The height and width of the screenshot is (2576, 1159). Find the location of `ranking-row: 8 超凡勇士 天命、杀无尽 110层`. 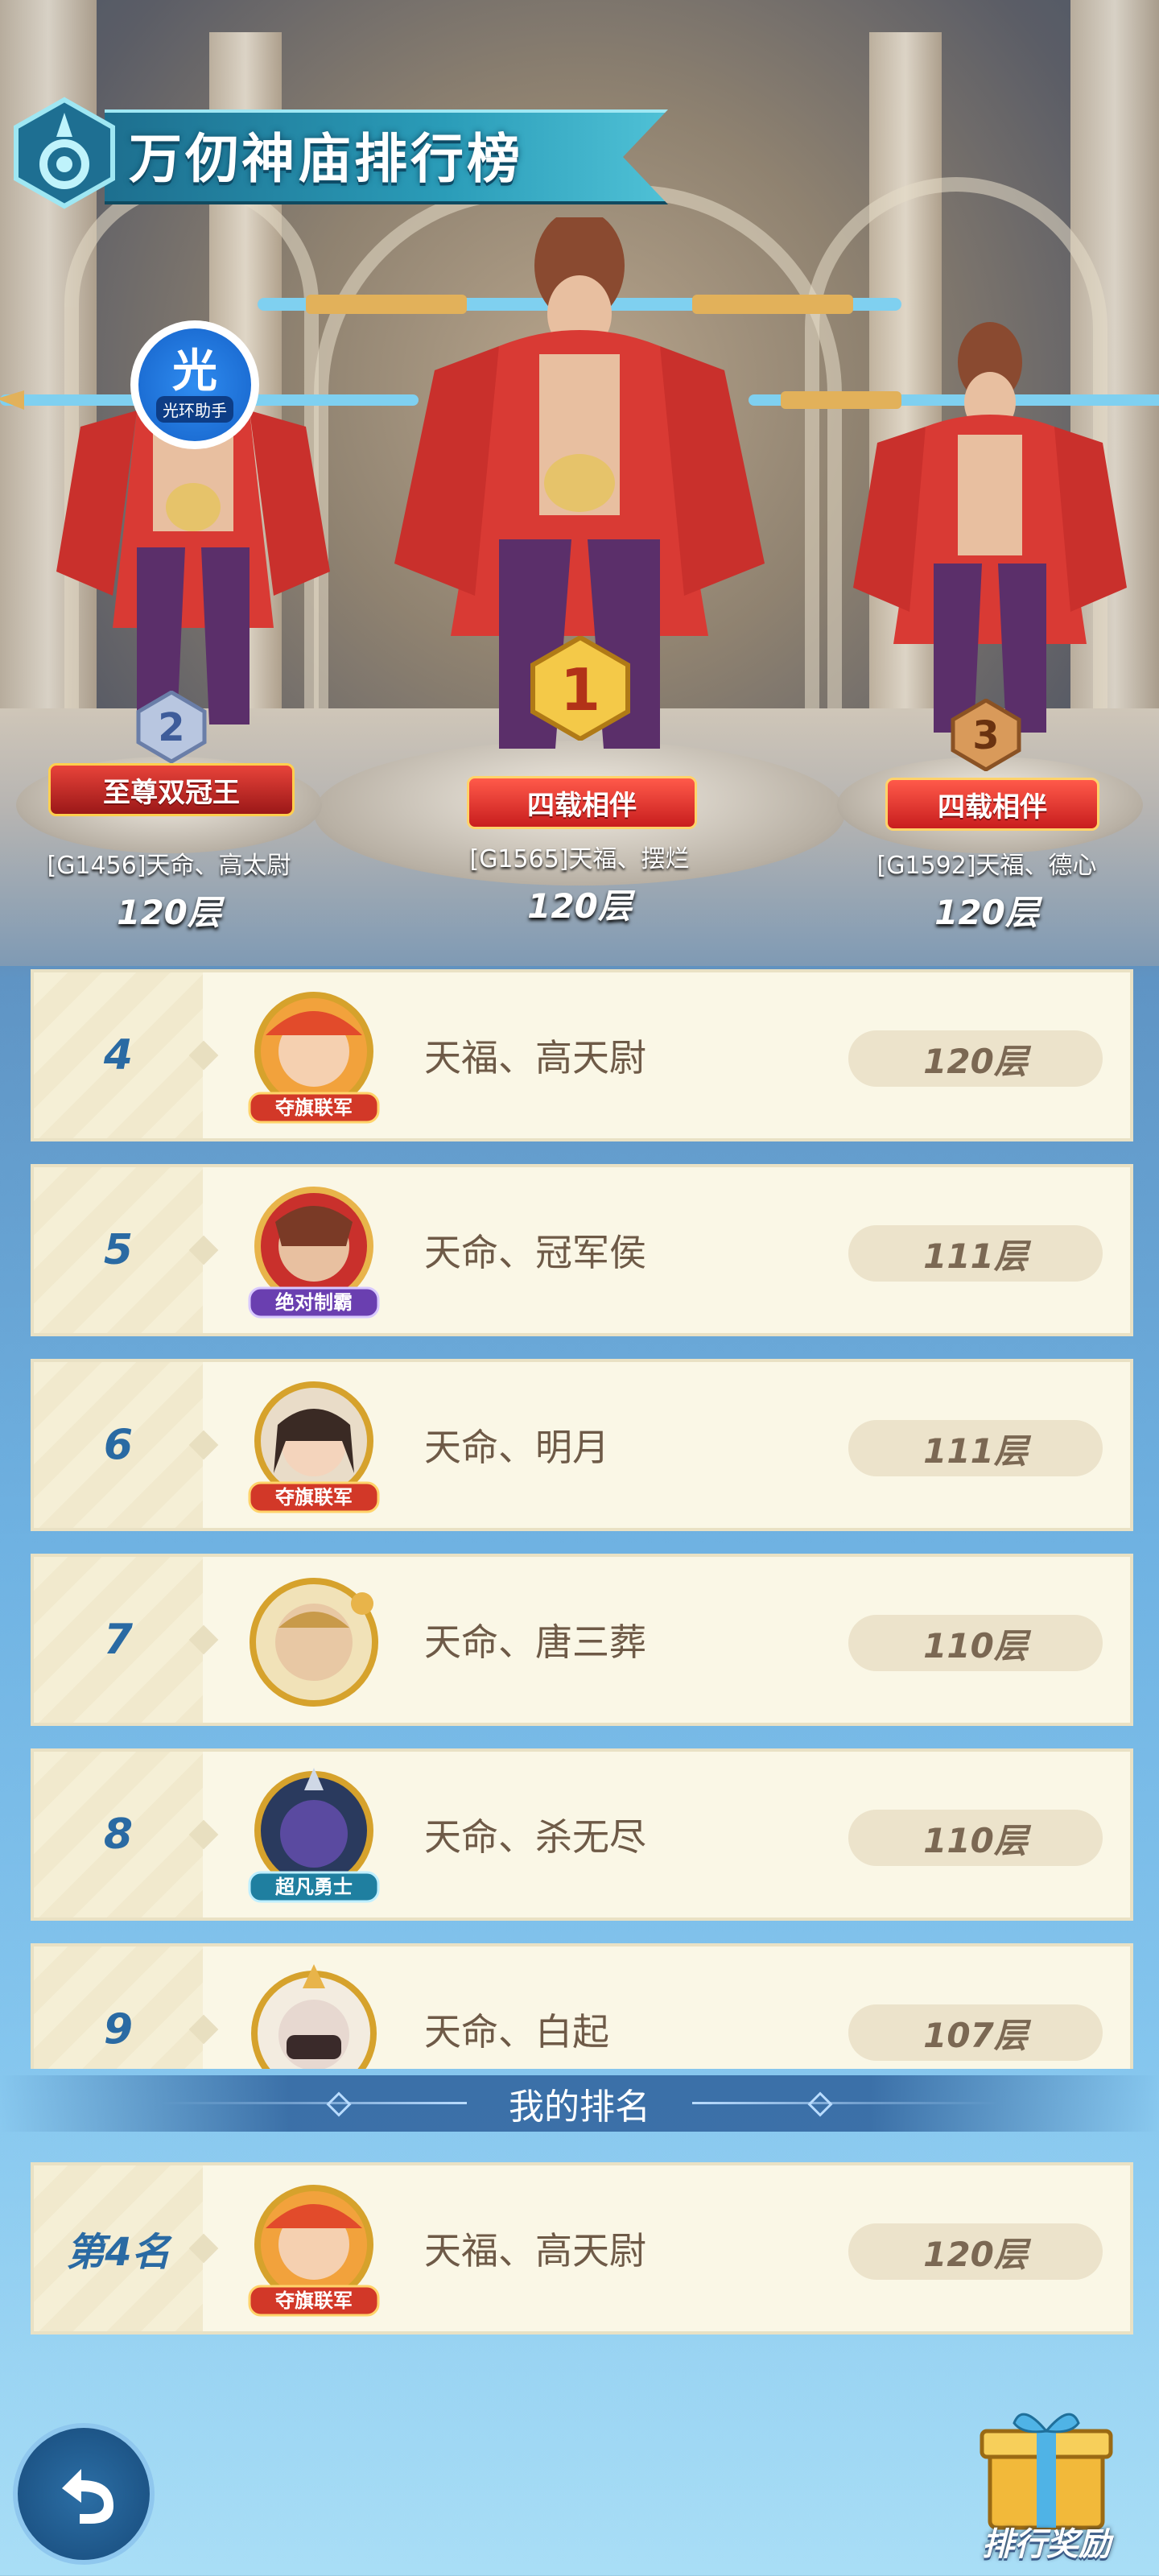

ranking-row: 8 超凡勇士 天命、杀无尽 110层 is located at coordinates (582, 1834).